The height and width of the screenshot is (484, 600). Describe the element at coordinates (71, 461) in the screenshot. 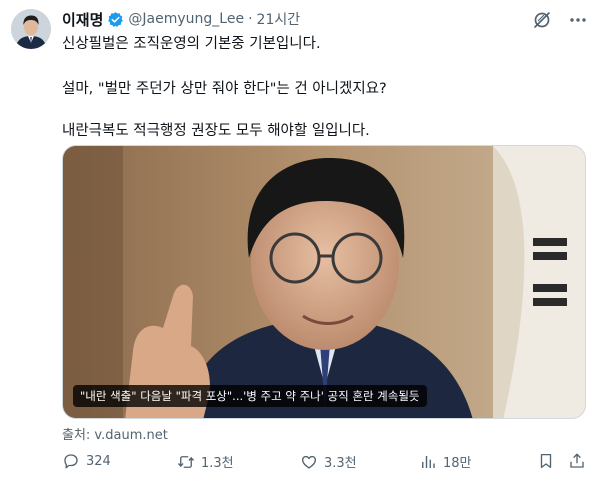

I see `reply-icon` at that location.